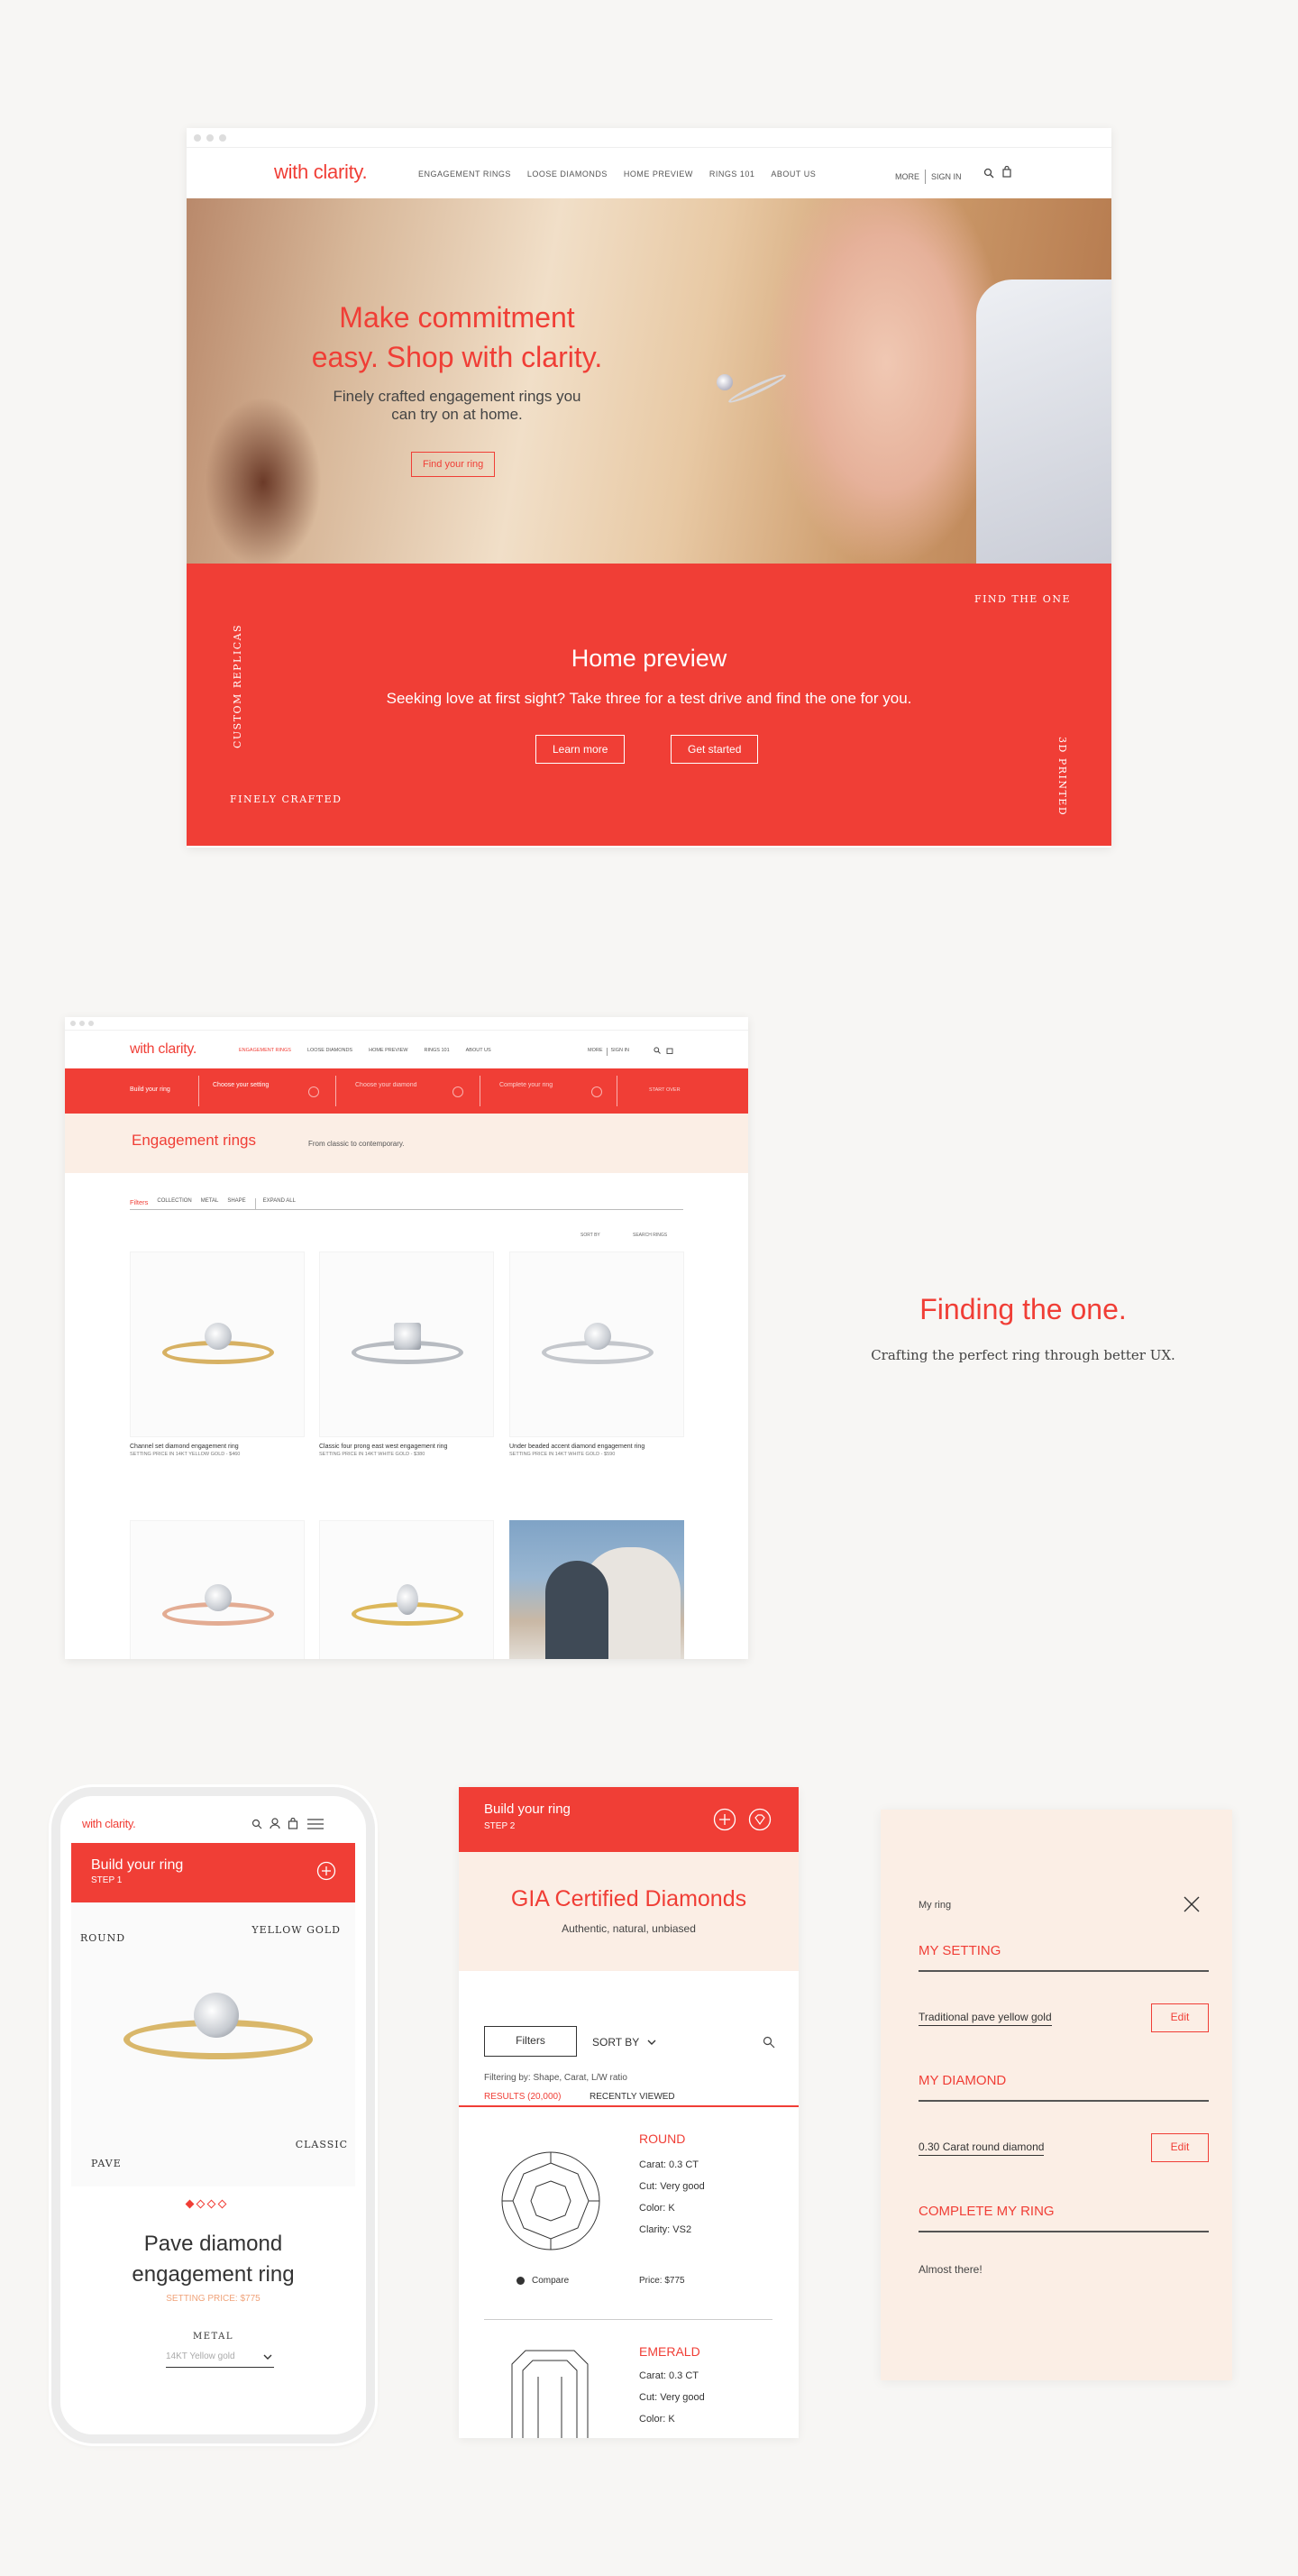 This screenshot has height=2576, width=1298. Describe the element at coordinates (1192, 1904) in the screenshot. I see `close-icon` at that location.